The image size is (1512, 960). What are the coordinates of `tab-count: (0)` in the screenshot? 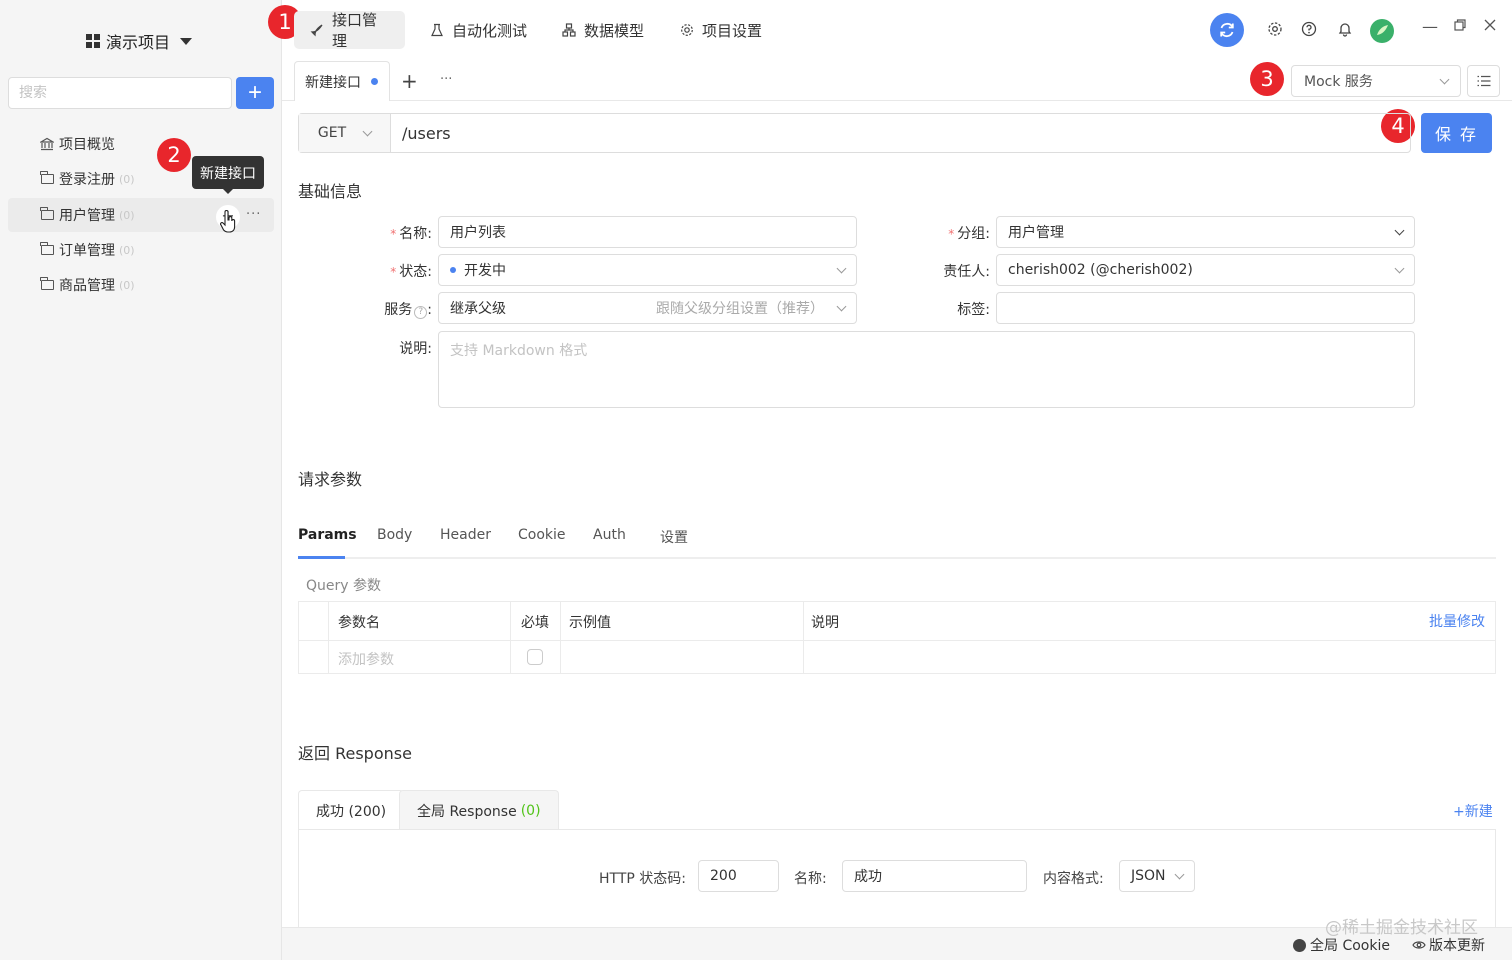 It's located at (530, 810).